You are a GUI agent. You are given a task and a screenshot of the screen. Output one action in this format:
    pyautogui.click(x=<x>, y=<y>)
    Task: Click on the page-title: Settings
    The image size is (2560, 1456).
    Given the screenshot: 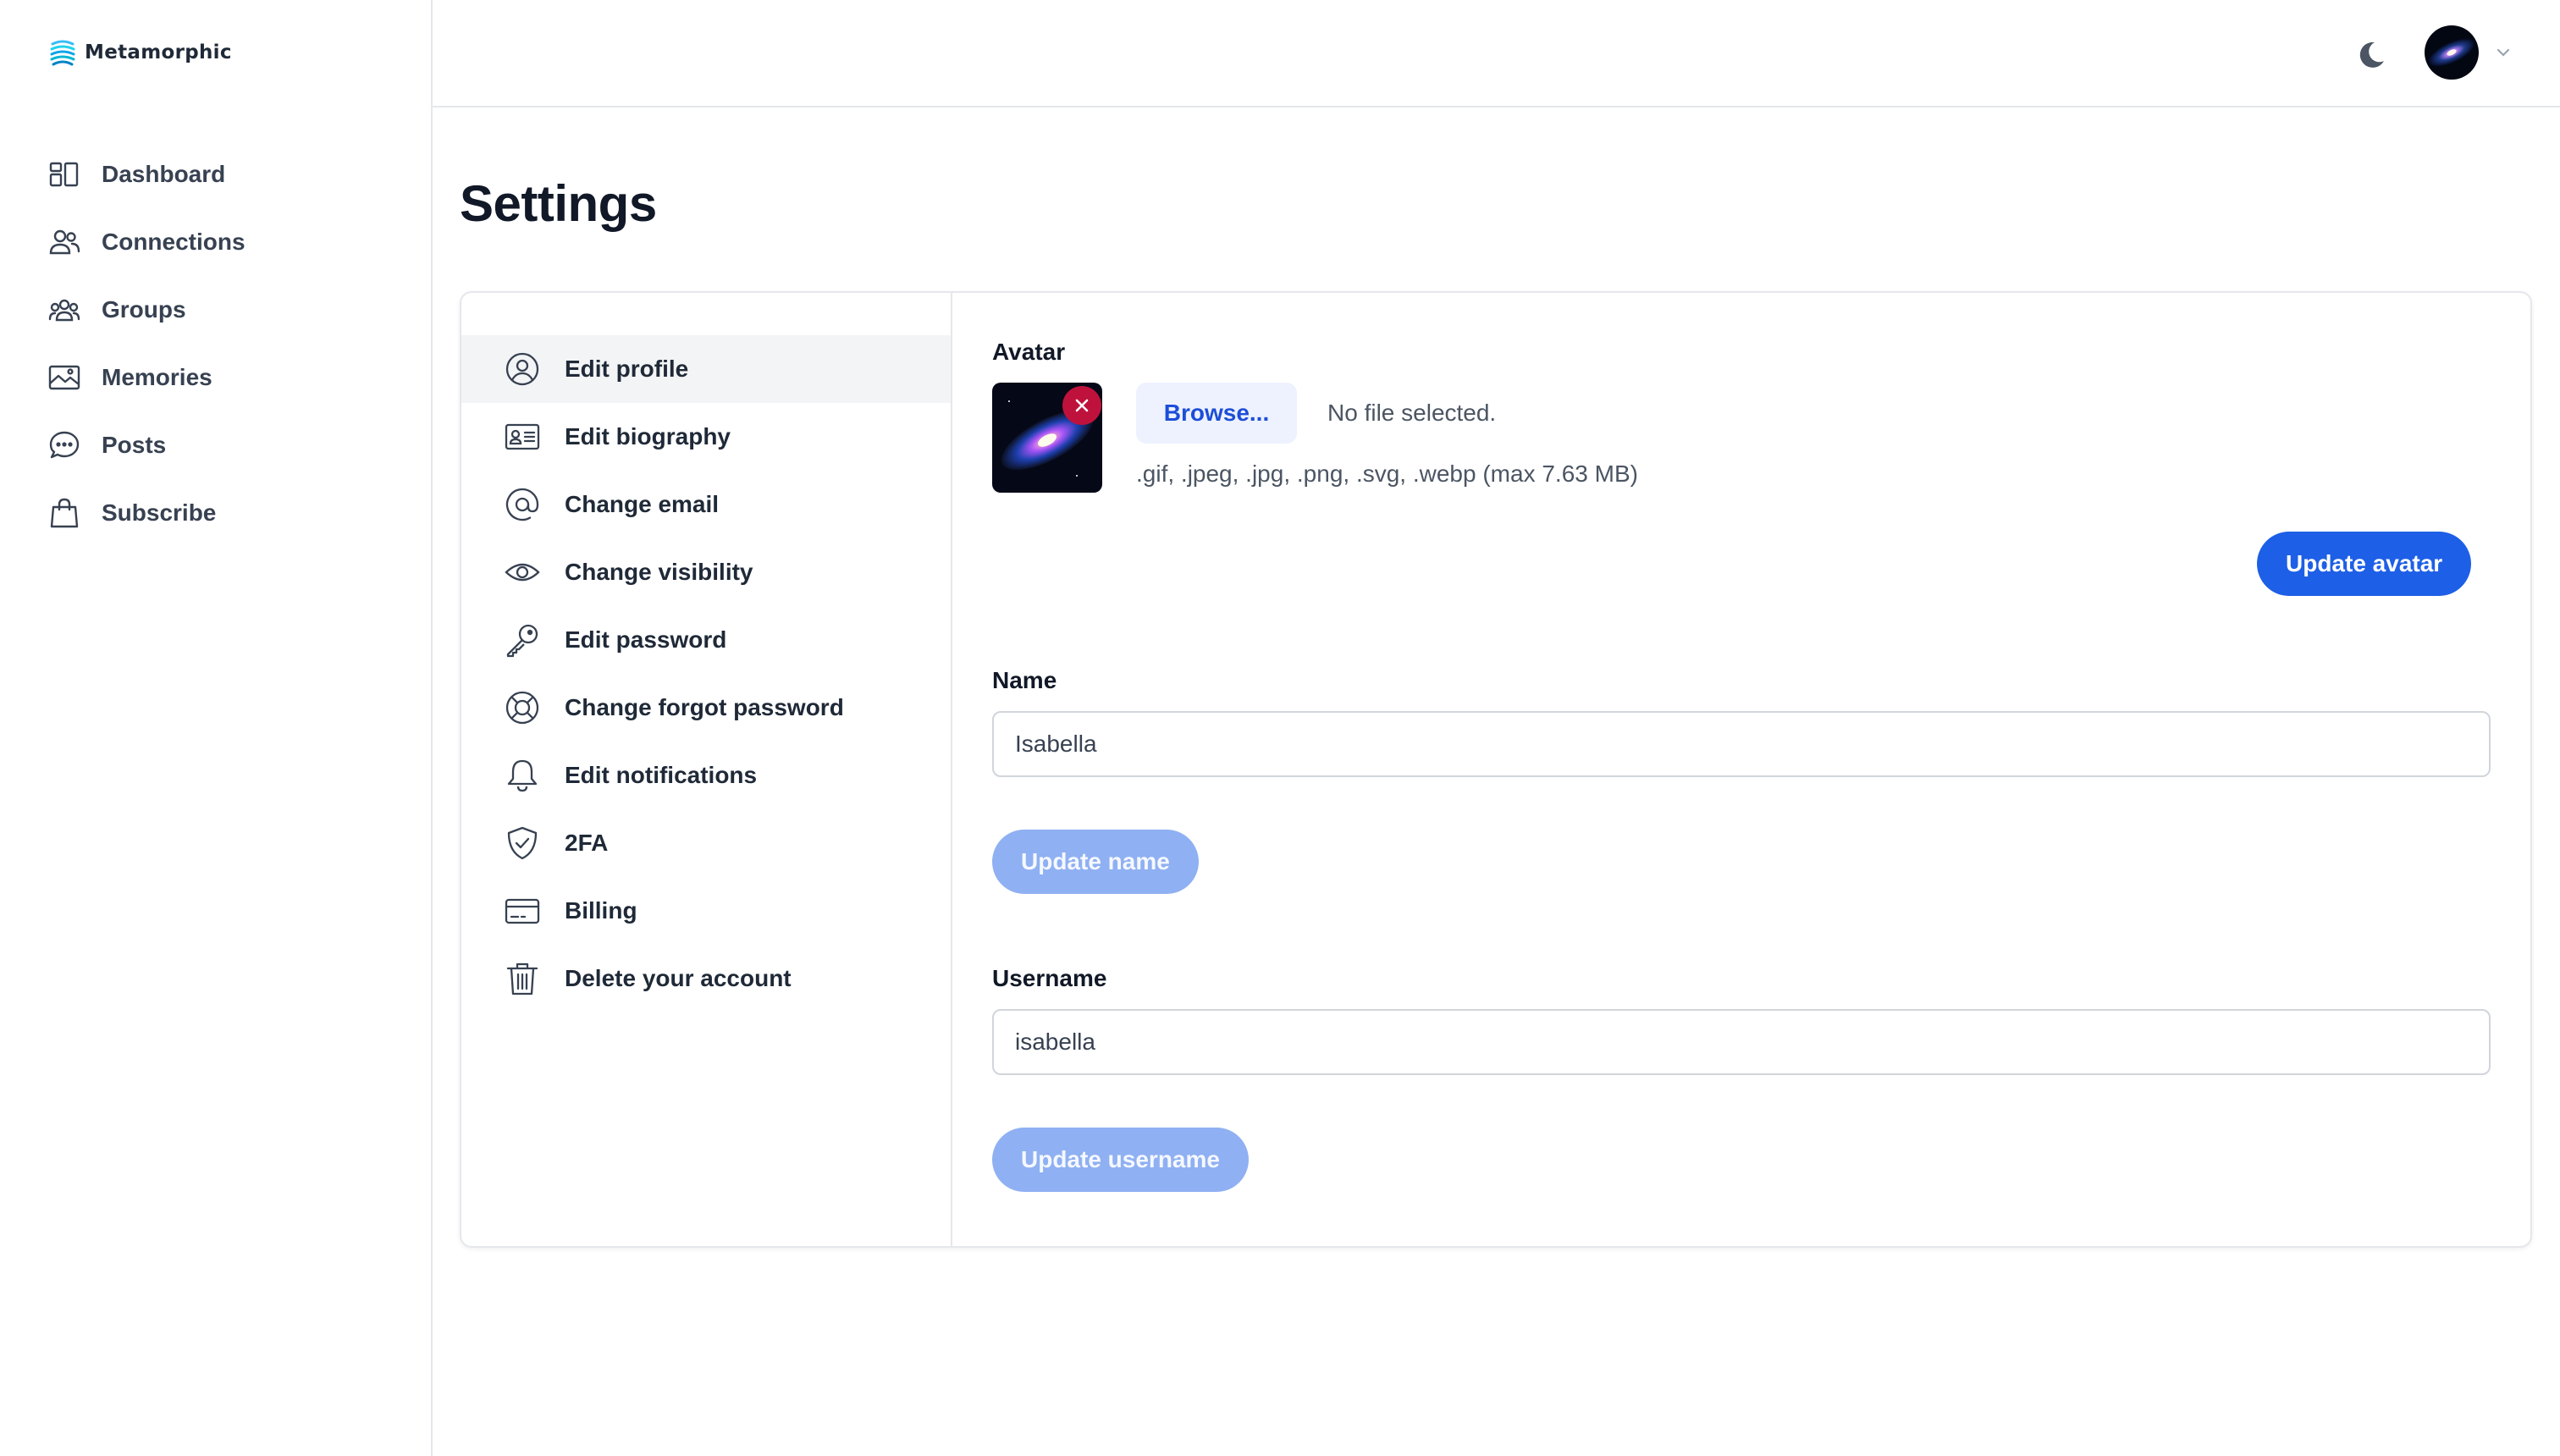 What is the action you would take?
    pyautogui.click(x=558, y=203)
    